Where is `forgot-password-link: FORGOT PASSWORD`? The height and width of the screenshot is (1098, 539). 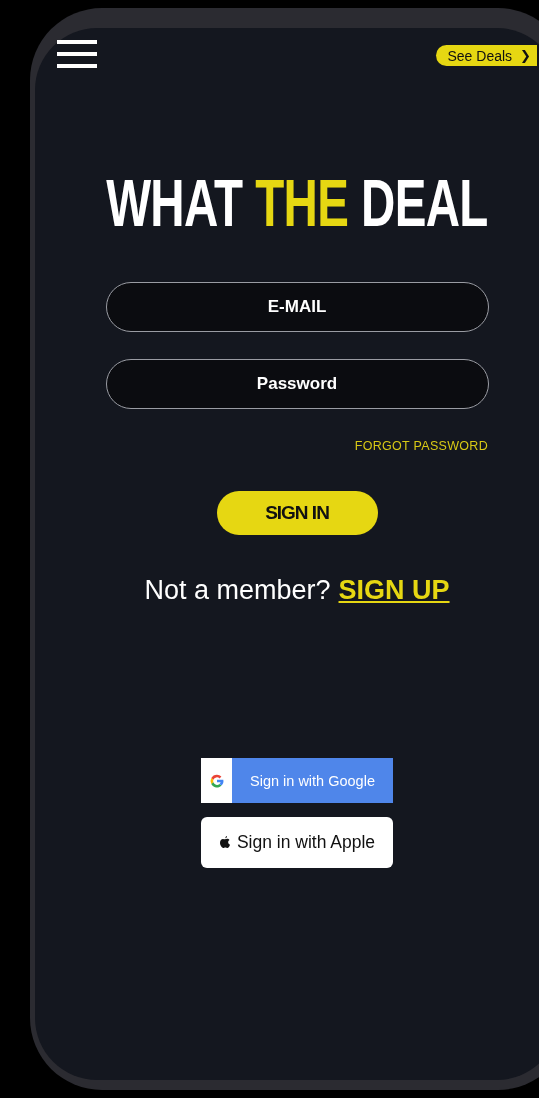
forgot-password-link: FORGOT PASSWORD is located at coordinates (287, 446).